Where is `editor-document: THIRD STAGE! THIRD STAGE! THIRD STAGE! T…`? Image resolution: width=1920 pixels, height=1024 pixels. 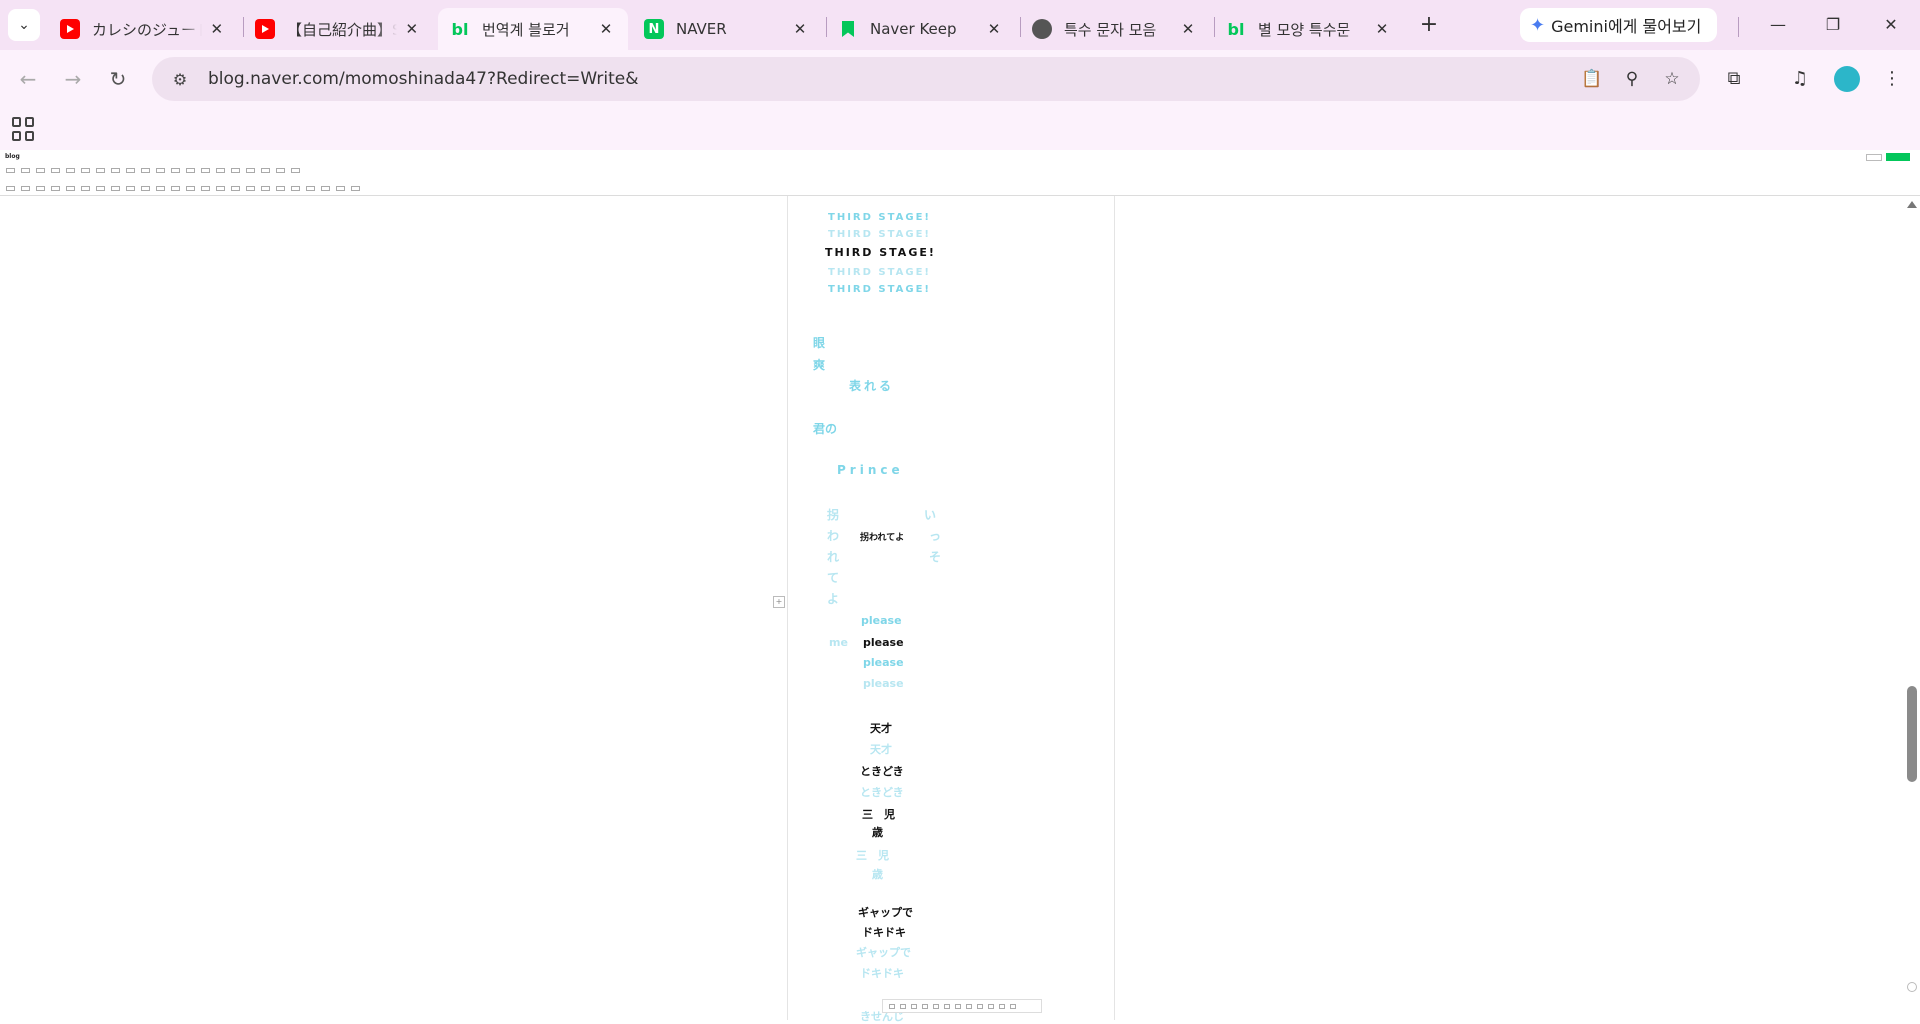 editor-document: THIRD STAGE! THIRD STAGE! THIRD STAGE! T… is located at coordinates (951, 609).